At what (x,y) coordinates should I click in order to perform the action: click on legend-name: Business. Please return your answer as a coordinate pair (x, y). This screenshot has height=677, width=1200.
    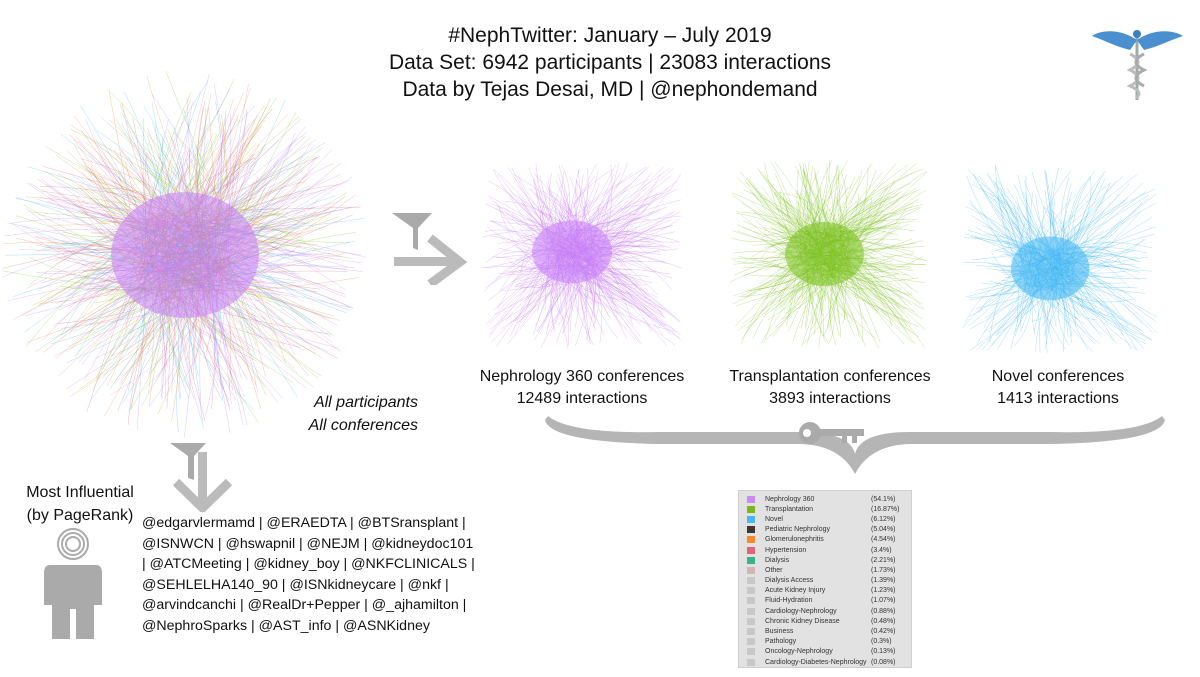
    Looking at the image, I should click on (779, 632).